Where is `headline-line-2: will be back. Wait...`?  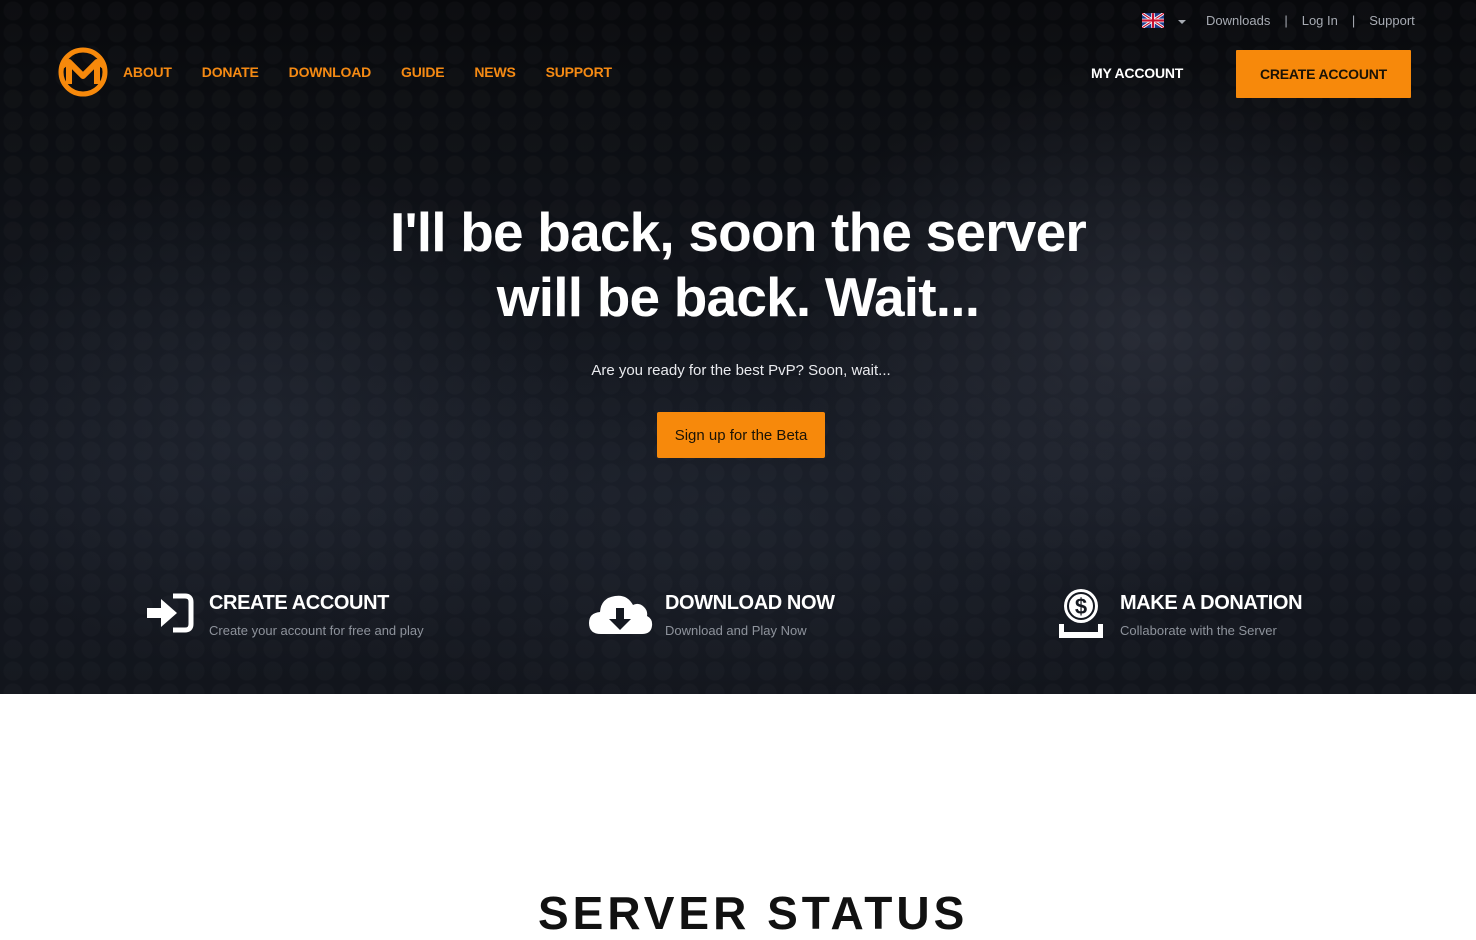
headline-line-2: will be back. Wait... is located at coordinates (738, 297).